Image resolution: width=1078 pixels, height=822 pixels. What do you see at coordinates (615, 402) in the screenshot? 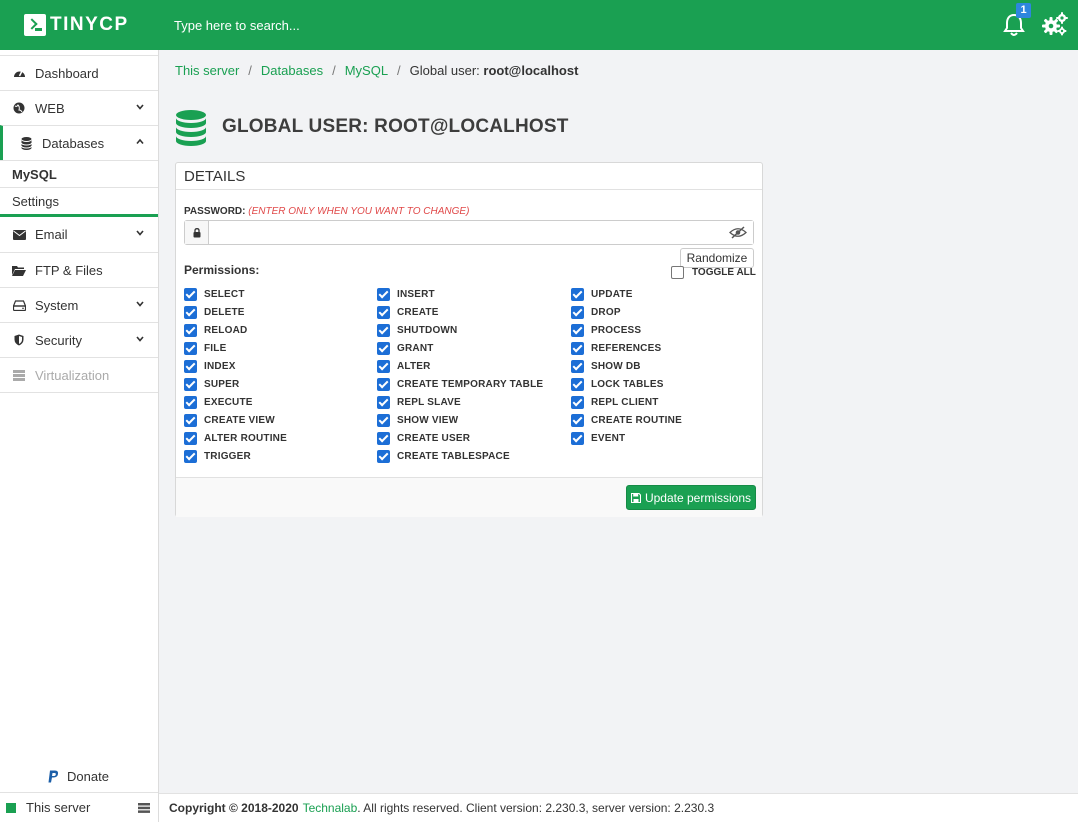
I see `permission-item: REPL CLIENT` at bounding box center [615, 402].